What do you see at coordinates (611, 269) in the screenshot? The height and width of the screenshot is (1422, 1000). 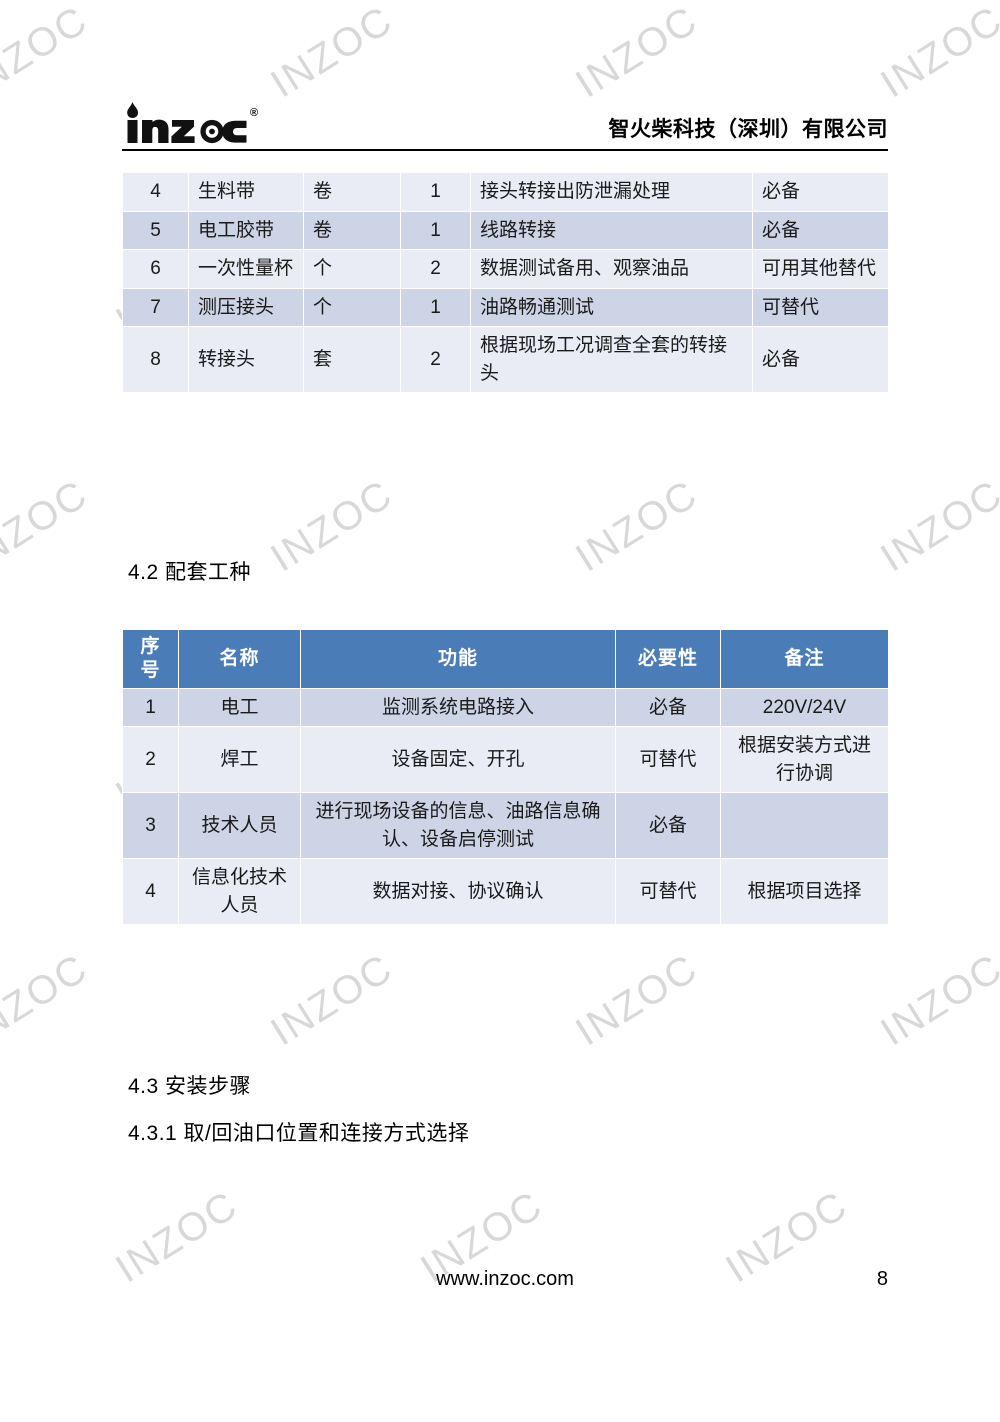 I see `cell-func: 数据测试备用、观察油品` at bounding box center [611, 269].